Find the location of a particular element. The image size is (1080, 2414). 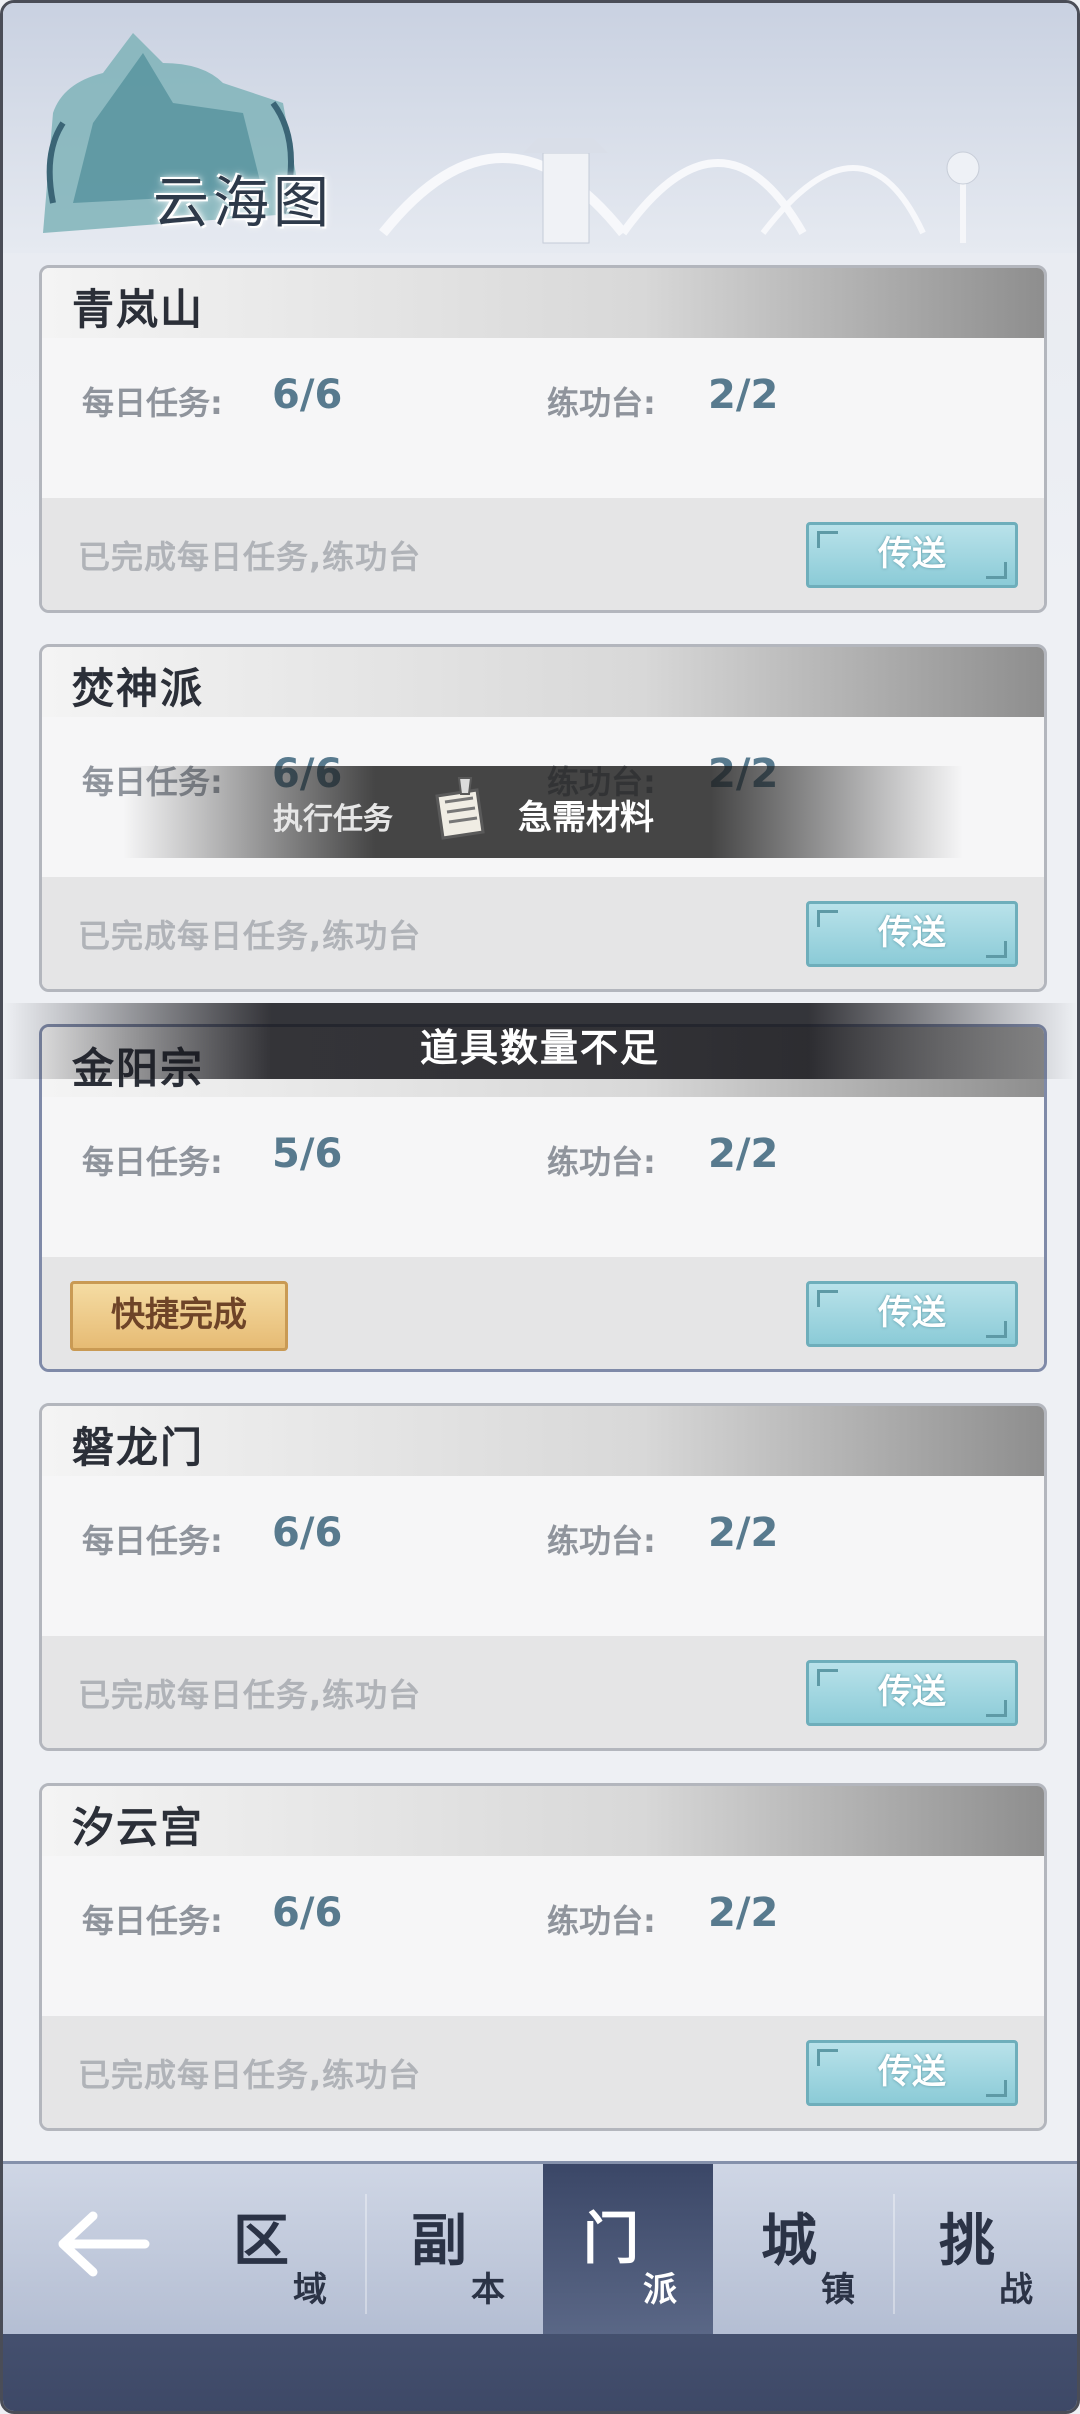

nav-tab-main-char: 区 is located at coordinates (261, 2241).